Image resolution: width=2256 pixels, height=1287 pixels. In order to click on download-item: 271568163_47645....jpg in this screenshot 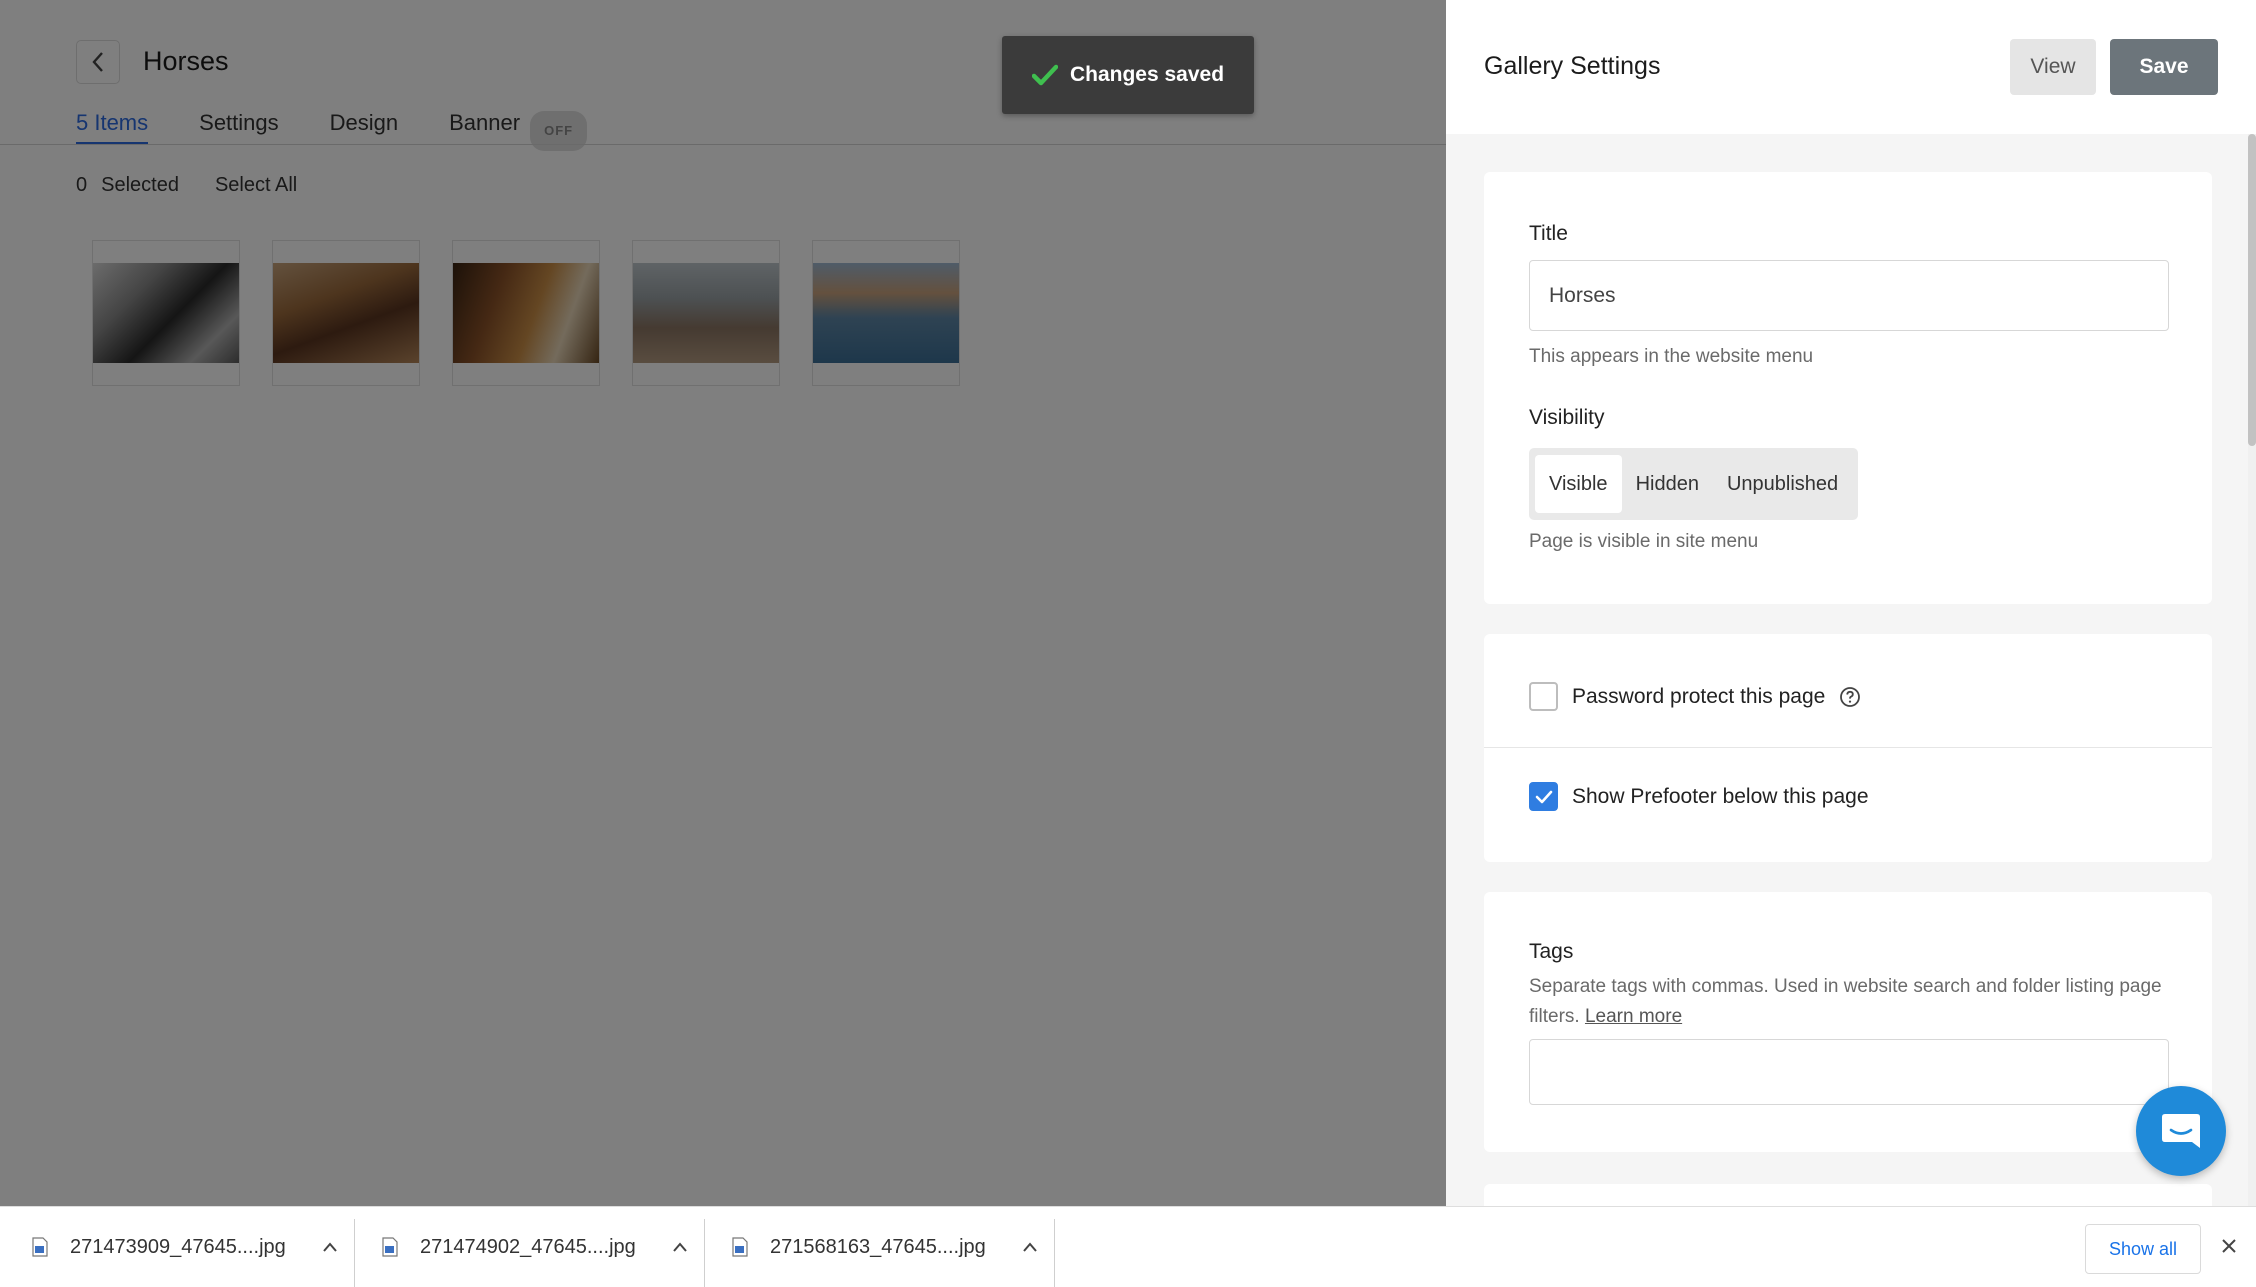, I will do `click(885, 1247)`.